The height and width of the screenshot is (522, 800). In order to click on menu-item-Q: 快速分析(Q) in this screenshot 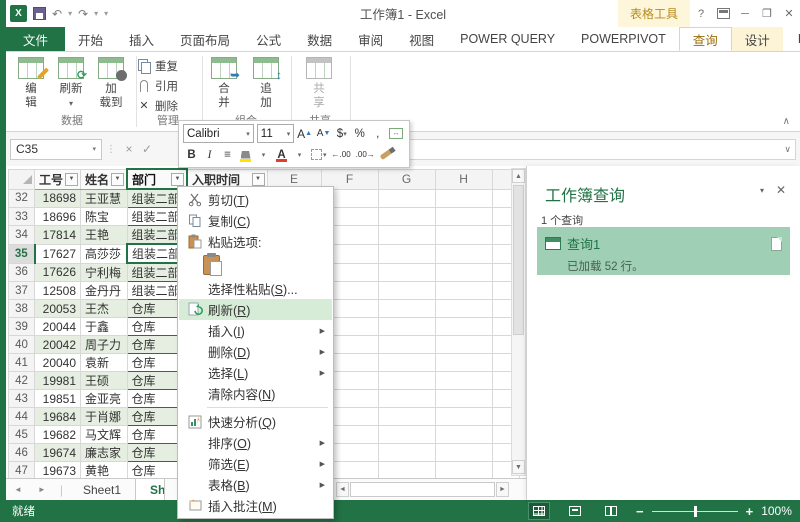, I will do `click(255, 421)`.